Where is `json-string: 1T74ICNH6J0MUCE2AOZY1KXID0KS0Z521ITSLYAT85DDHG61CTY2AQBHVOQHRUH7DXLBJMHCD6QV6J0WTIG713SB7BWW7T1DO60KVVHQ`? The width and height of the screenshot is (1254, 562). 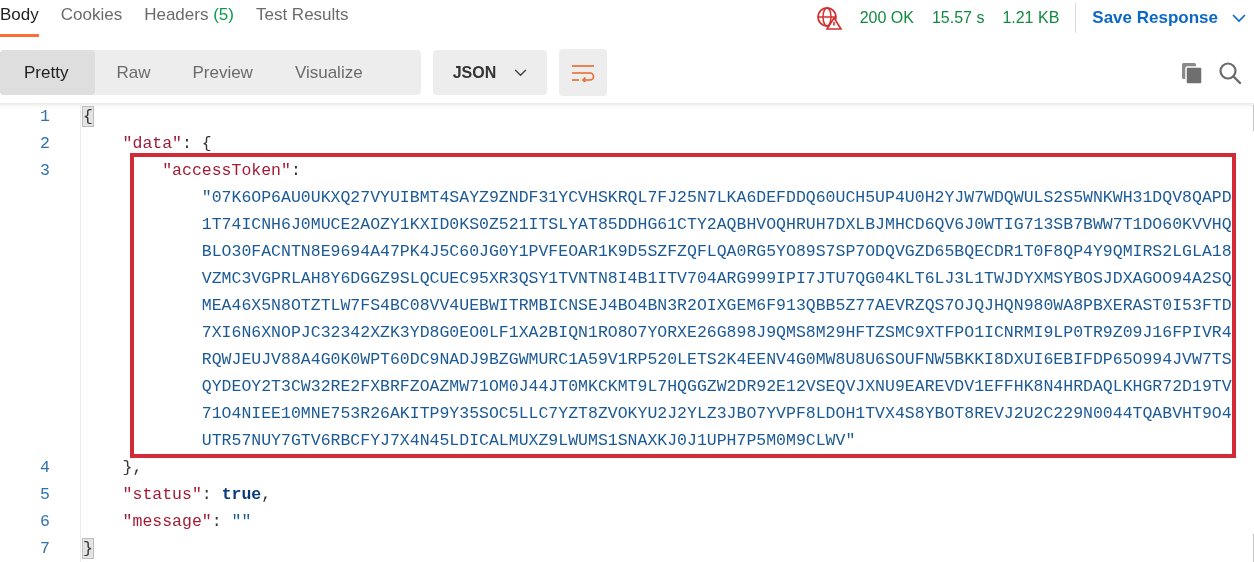 json-string: 1T74ICNH6J0MUCE2AOZY1KXID0KS0Z521ITSLYAT85DDHG61CTY2AQBHVOQHRUH7DXLBJMHCD6QV6J0WTIG713SB7BWW7T1DO60KVVHQ is located at coordinates (716, 224).